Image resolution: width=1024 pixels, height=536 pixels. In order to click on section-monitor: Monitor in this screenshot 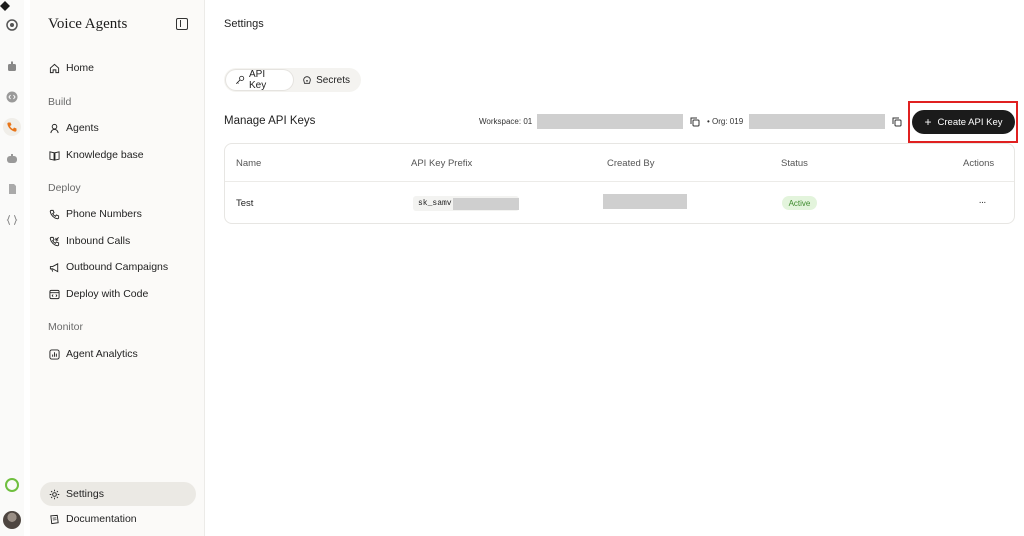, I will do `click(66, 327)`.